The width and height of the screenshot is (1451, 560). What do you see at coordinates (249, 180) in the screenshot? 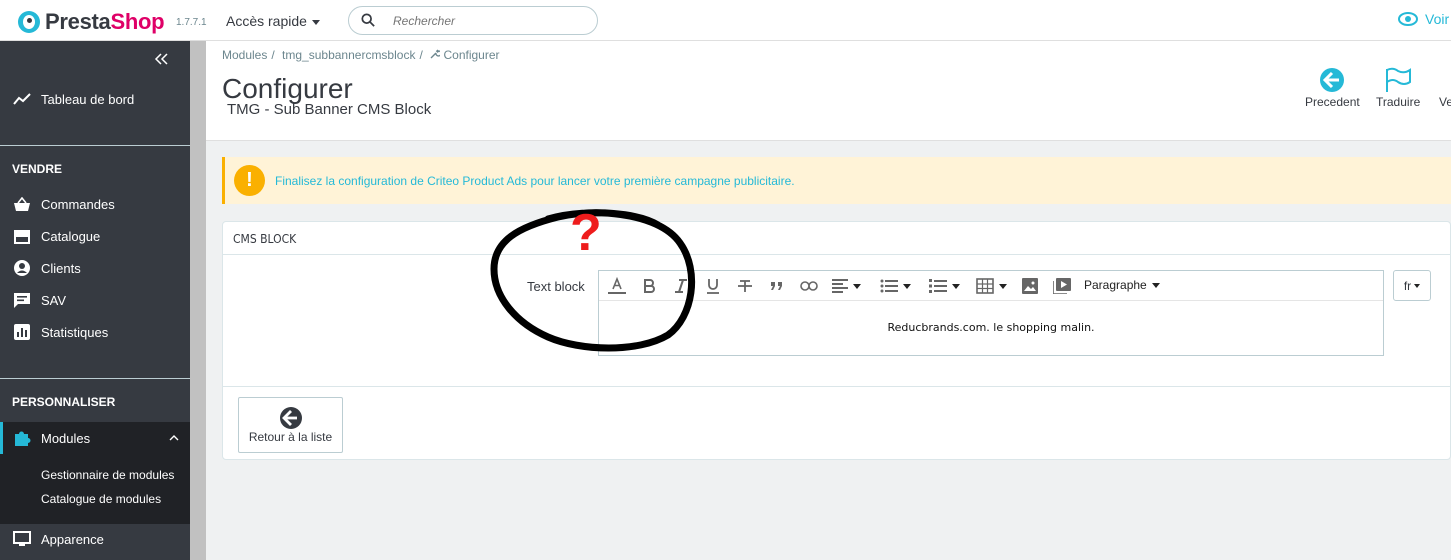
I see `warning-icon: !` at bounding box center [249, 180].